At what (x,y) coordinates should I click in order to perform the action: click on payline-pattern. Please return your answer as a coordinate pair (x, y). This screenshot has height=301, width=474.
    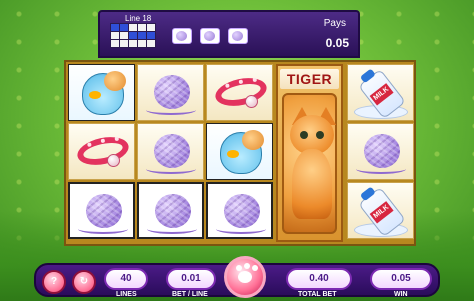
    Looking at the image, I should click on (133, 35).